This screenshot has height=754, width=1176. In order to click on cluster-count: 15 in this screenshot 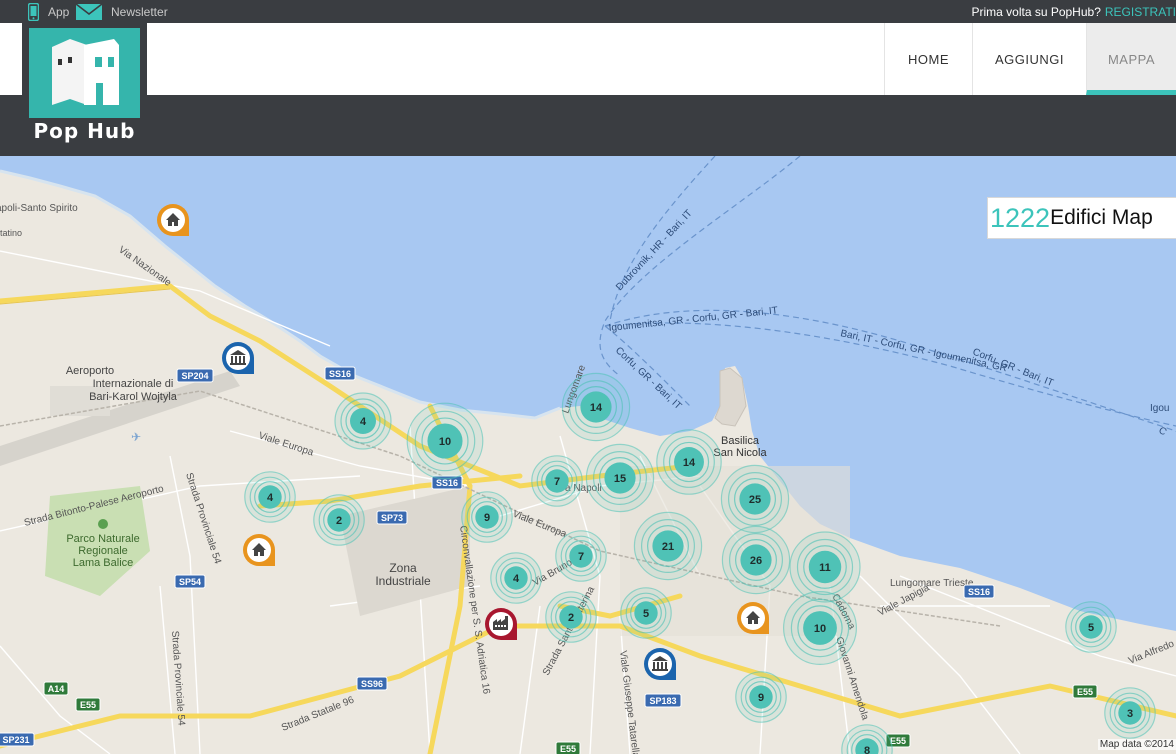, I will do `click(620, 479)`.